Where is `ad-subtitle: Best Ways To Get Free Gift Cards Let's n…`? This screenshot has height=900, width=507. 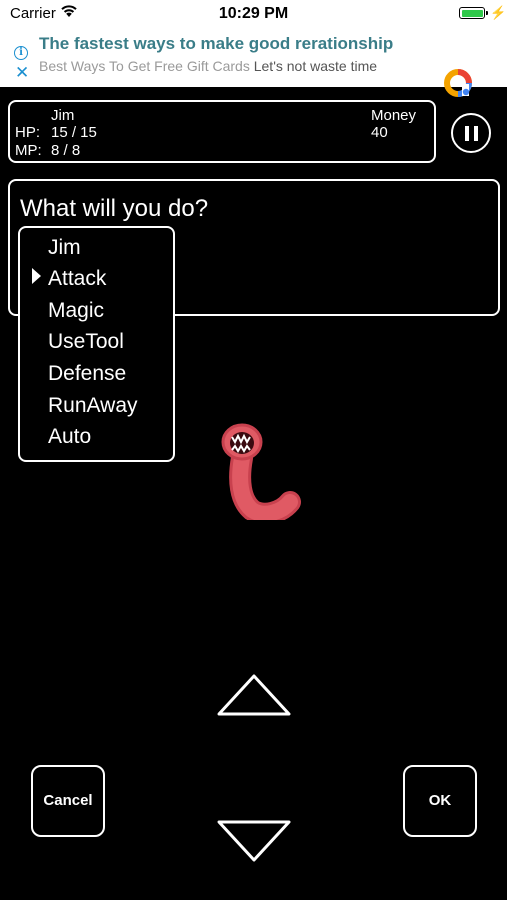 ad-subtitle: Best Ways To Get Free Gift Cards Let's n… is located at coordinates (208, 66).